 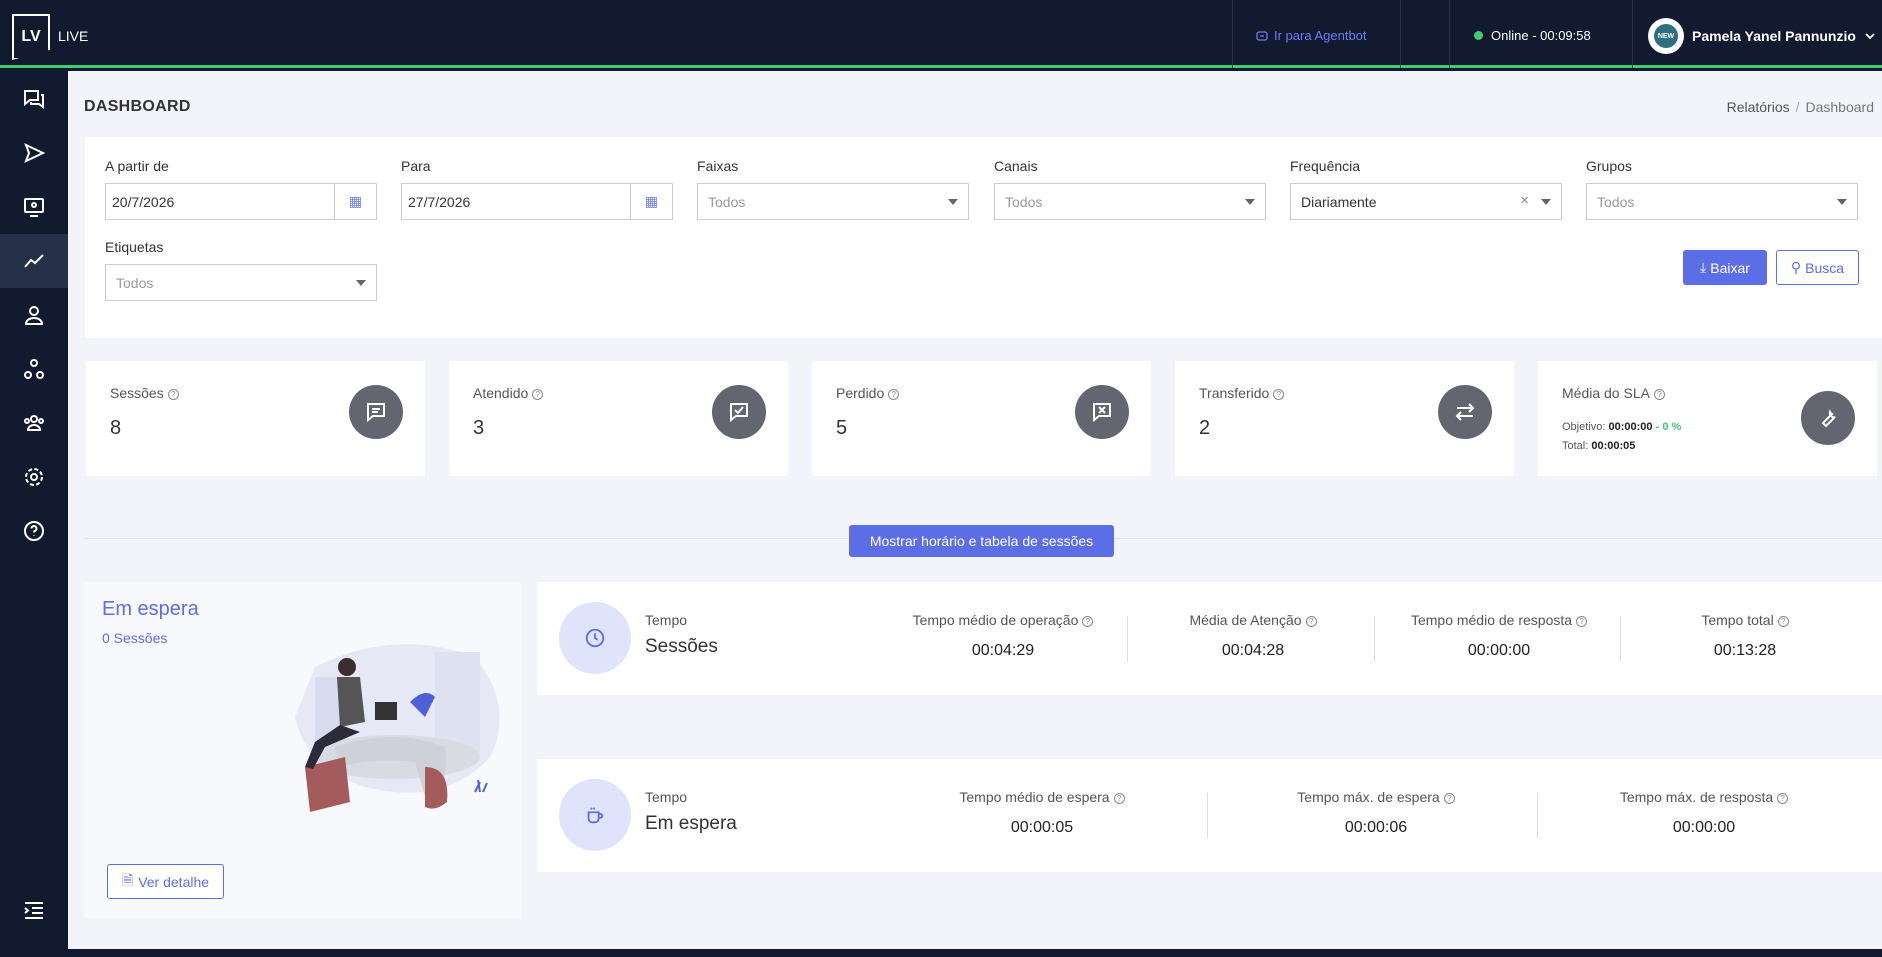 I want to click on card-label: Média do SLA?, so click(x=1613, y=393).